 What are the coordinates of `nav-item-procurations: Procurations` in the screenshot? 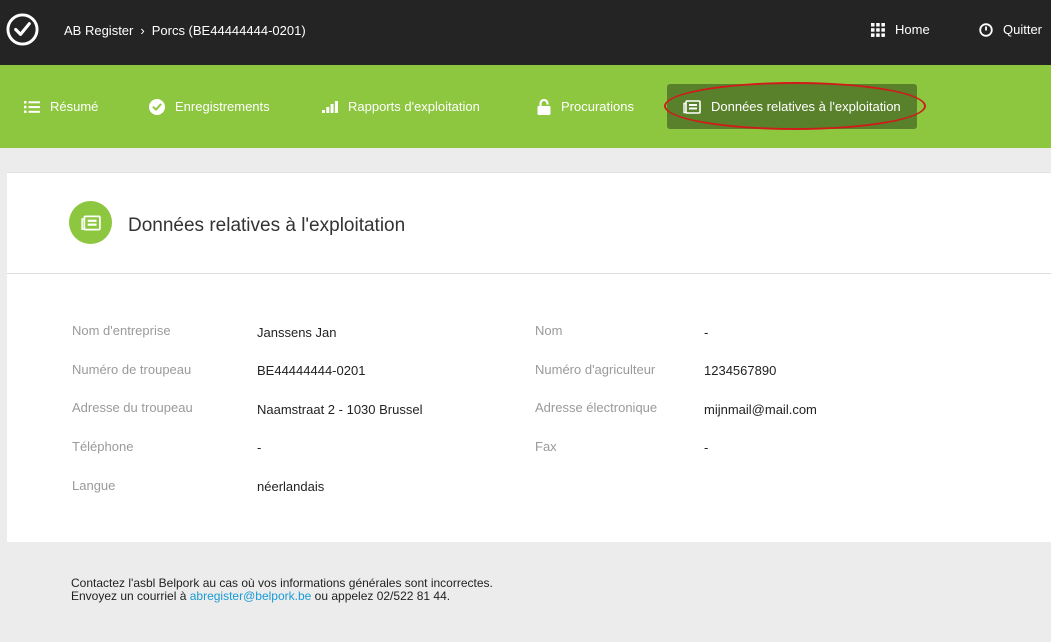 It's located at (585, 106).